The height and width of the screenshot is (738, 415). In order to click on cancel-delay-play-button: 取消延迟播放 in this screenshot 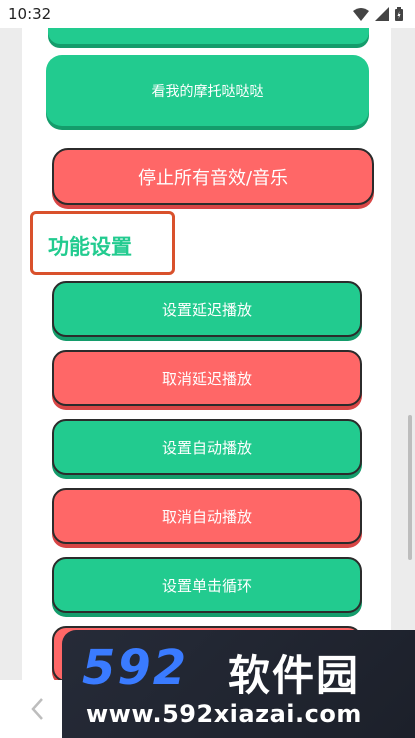, I will do `click(207, 378)`.